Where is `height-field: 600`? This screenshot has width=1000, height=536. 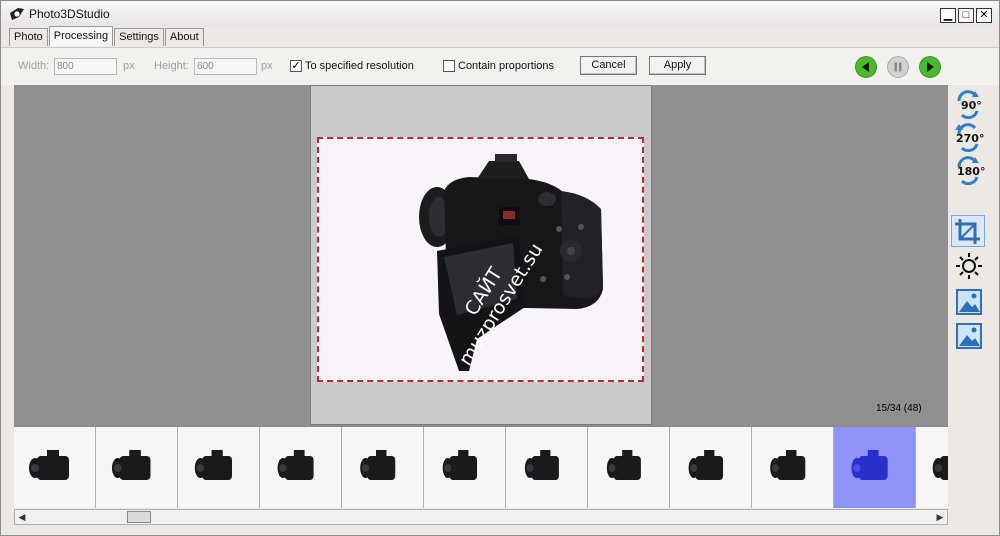
height-field: 600 is located at coordinates (225, 66).